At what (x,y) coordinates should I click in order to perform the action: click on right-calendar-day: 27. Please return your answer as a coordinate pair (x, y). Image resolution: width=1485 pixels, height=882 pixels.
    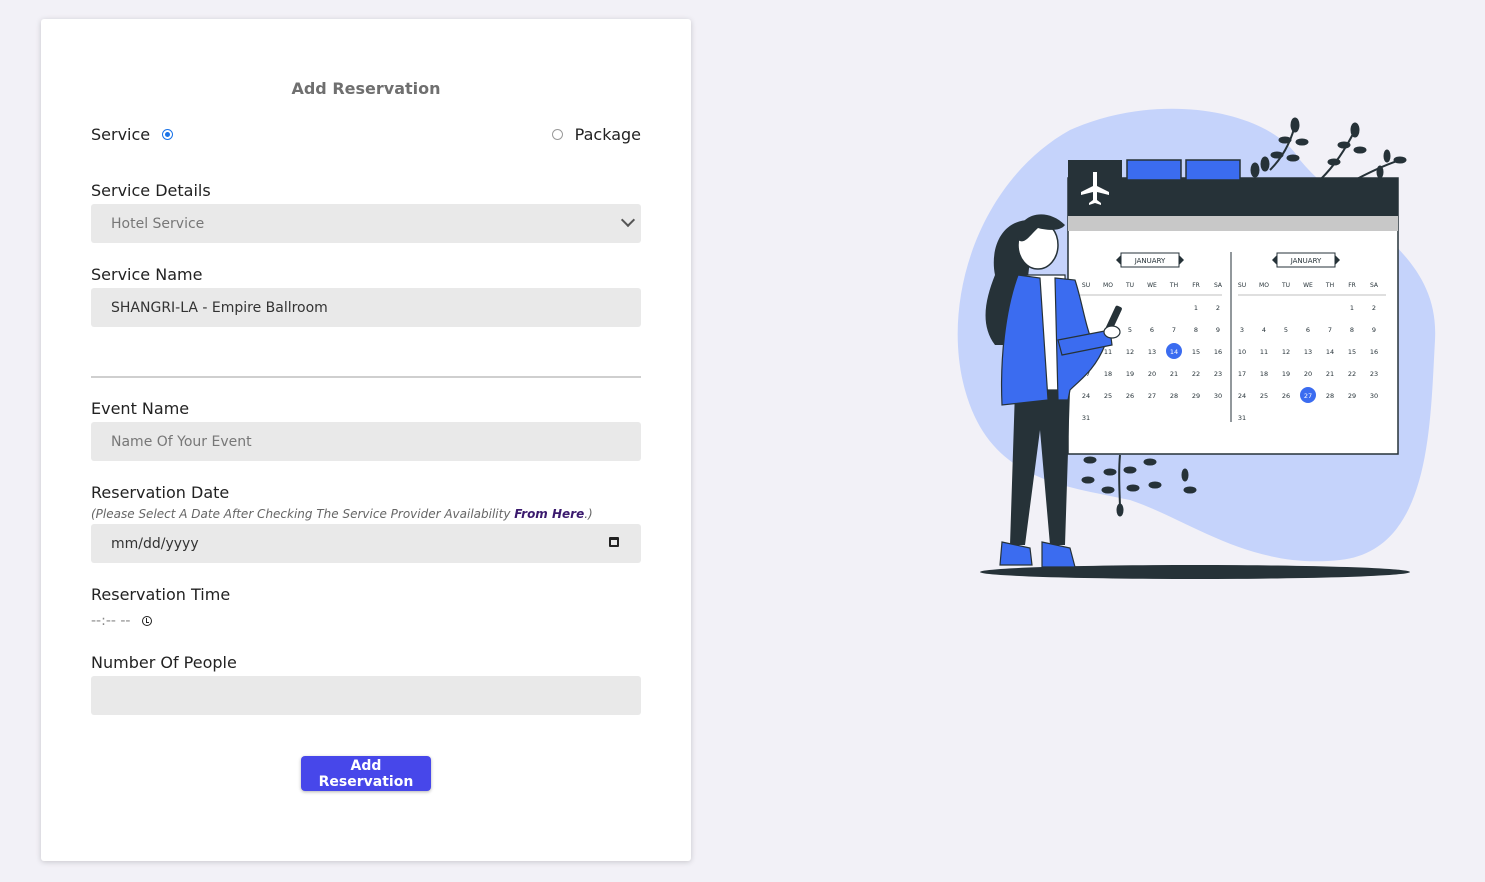
    Looking at the image, I should click on (1308, 396).